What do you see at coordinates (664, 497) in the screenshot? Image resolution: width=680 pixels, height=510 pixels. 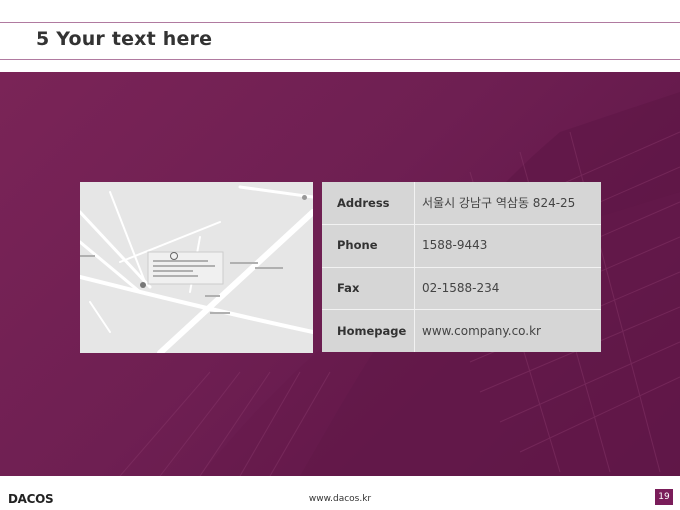 I see `page-number-badge: 19` at bounding box center [664, 497].